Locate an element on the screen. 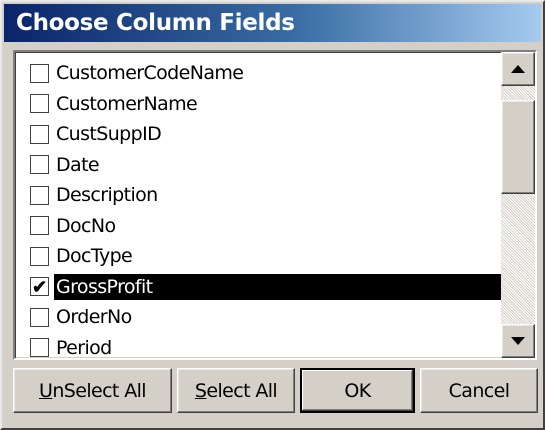  field-item-date: Date is located at coordinates (259, 165).